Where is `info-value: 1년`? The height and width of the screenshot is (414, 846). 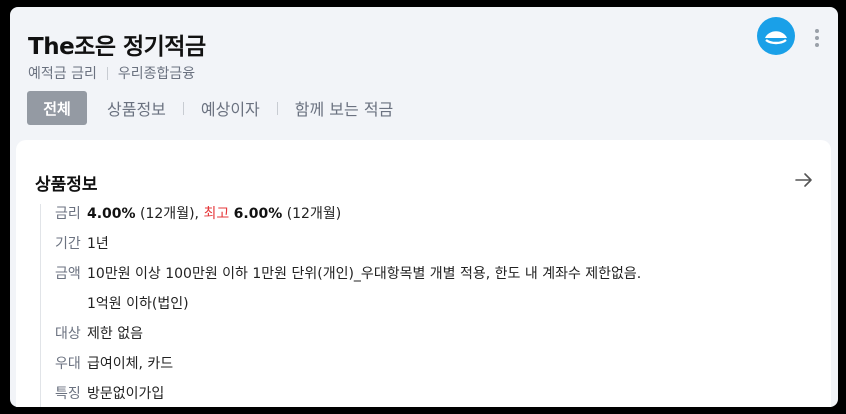
info-value: 1년 is located at coordinates (98, 244).